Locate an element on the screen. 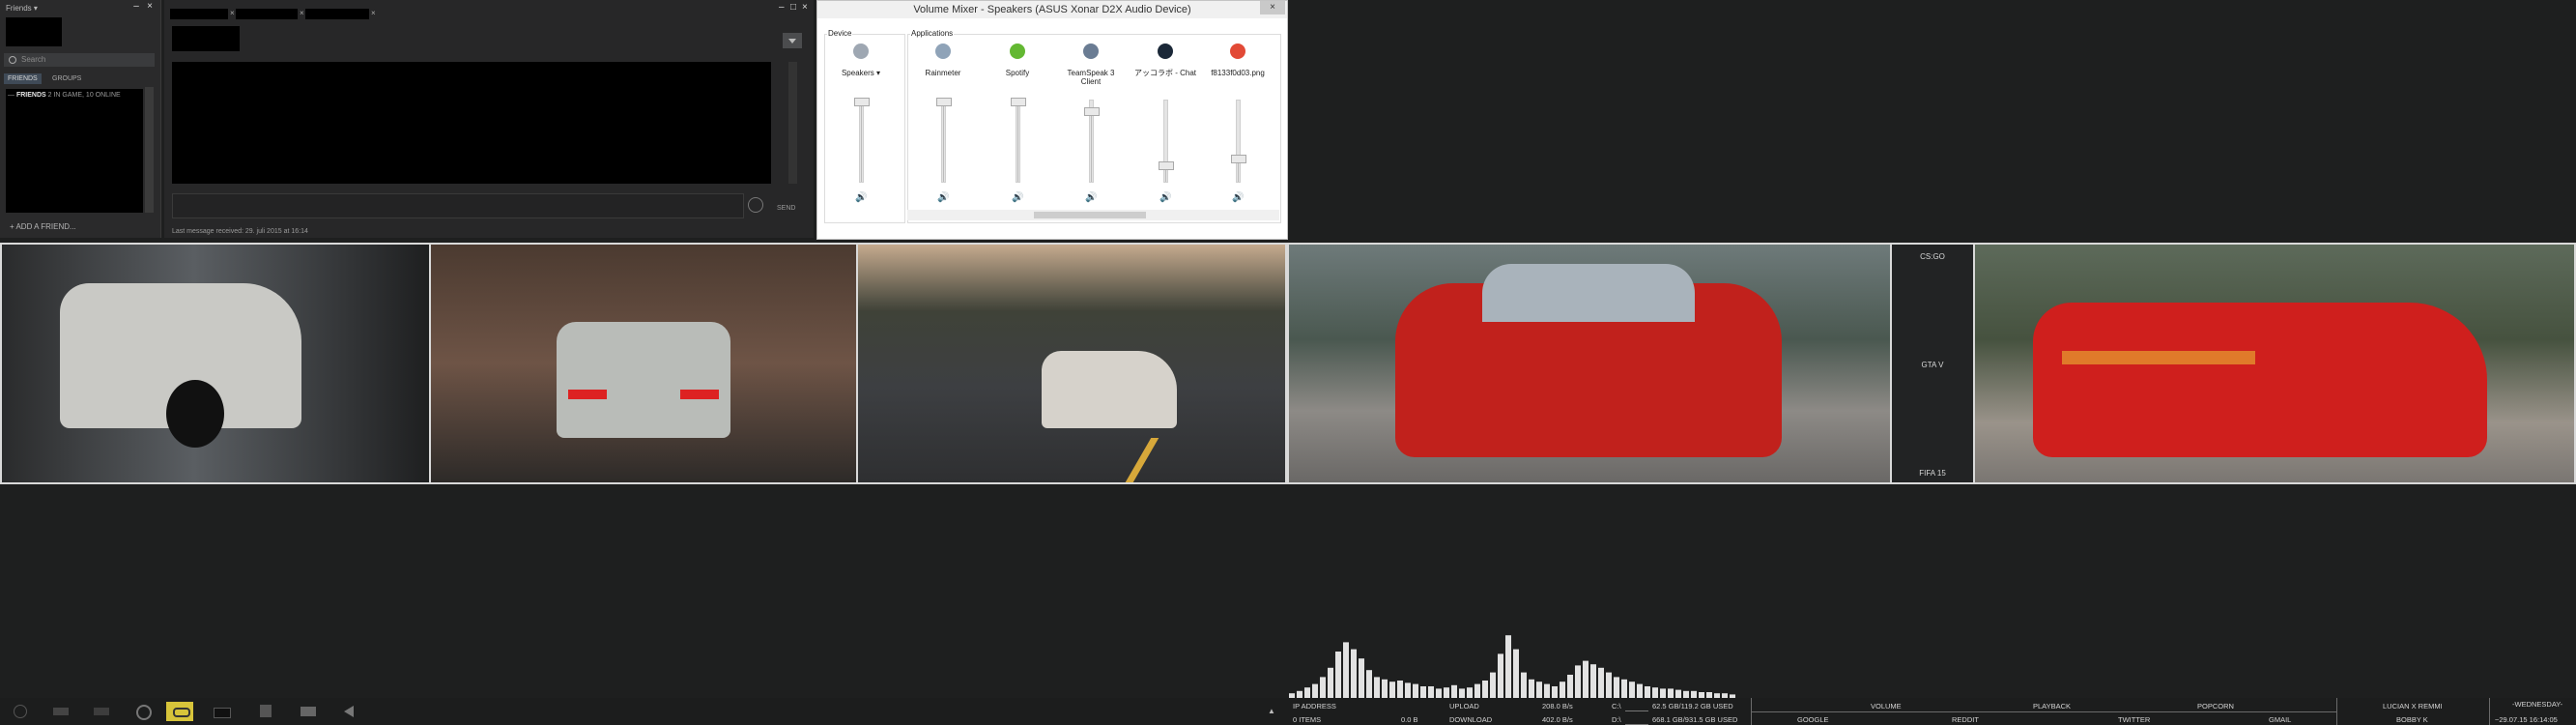 The image size is (2576, 725). google-link: GOOGLE is located at coordinates (1813, 720).